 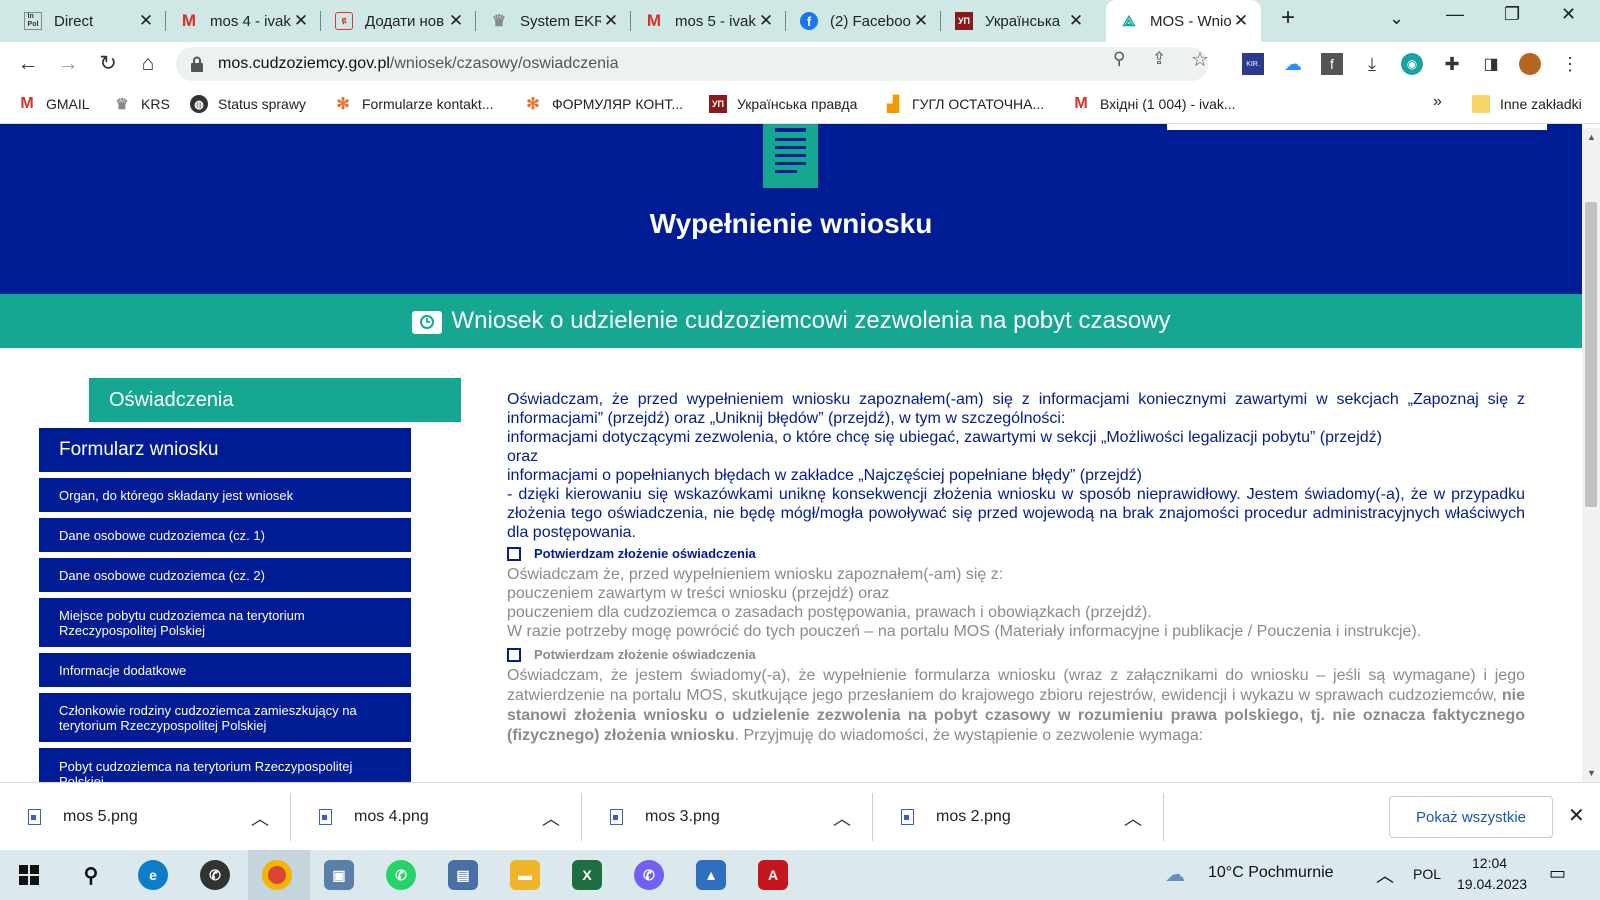 What do you see at coordinates (525, 875) in the screenshot?
I see `file-explorer-icon: ▬` at bounding box center [525, 875].